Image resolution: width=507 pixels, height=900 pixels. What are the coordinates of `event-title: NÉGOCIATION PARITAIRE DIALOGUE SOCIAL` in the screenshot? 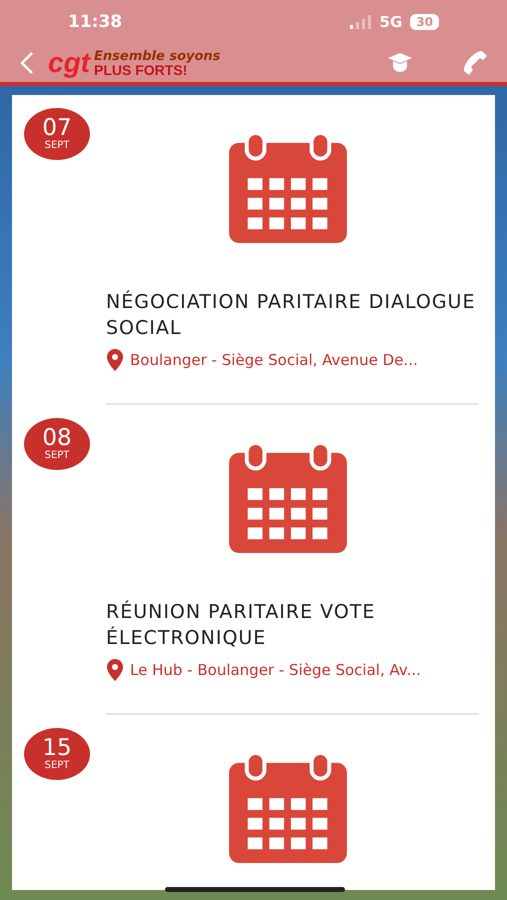 It's located at (292, 315).